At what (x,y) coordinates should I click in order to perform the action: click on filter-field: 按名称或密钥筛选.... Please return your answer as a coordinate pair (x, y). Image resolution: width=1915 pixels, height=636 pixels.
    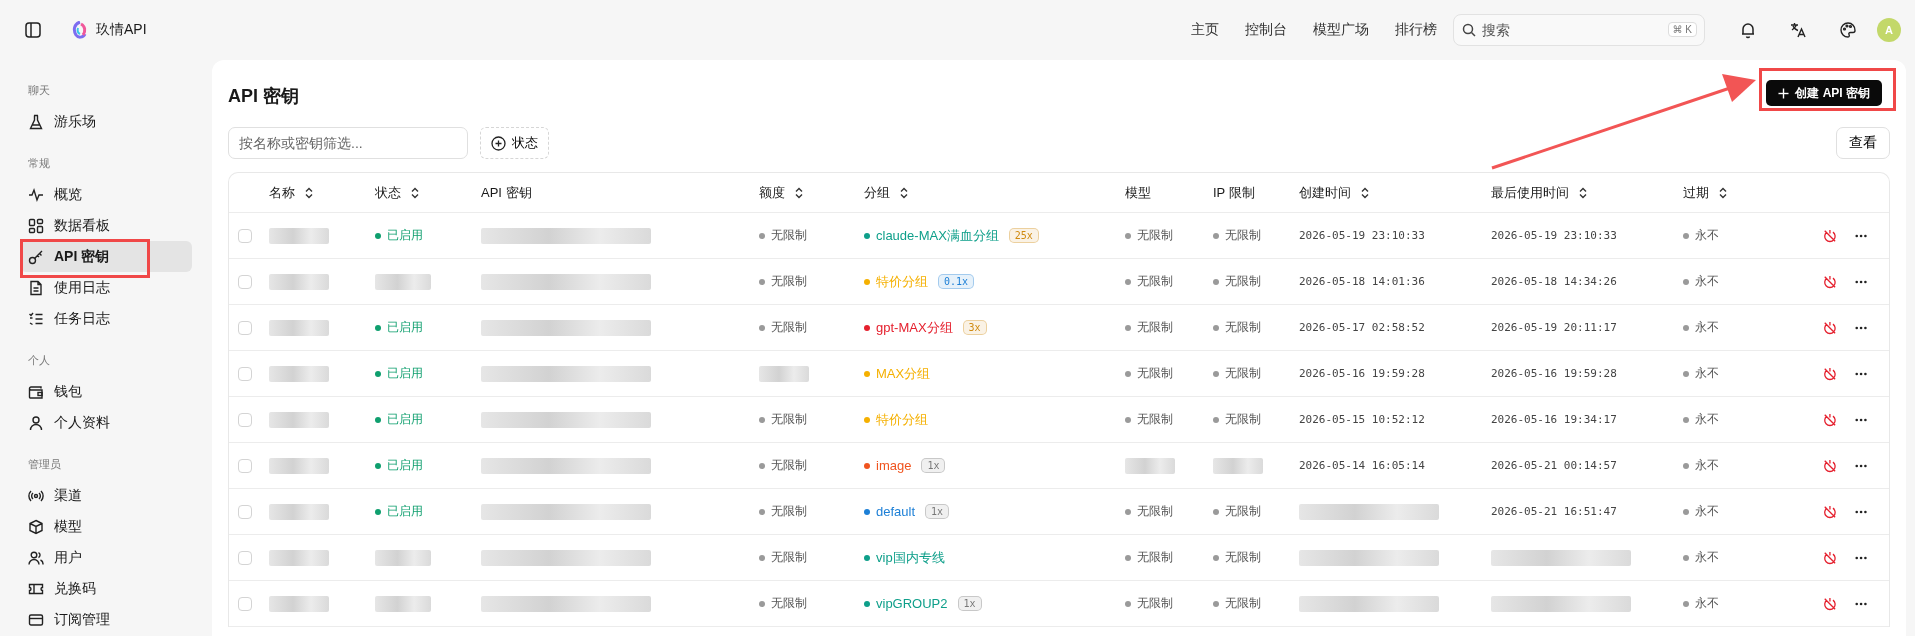
    Looking at the image, I should click on (348, 143).